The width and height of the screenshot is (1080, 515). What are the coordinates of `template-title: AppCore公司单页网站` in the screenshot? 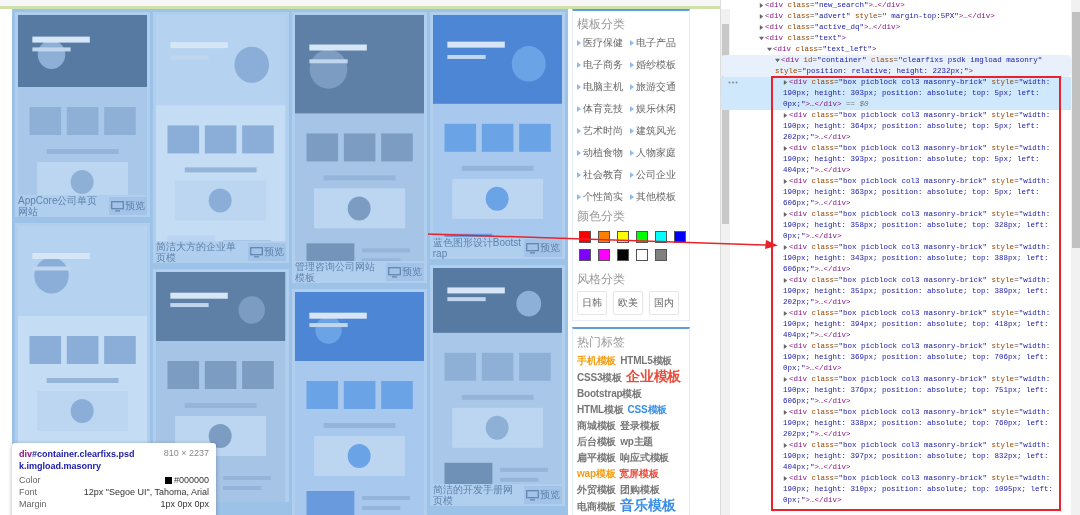 It's located at (58, 206).